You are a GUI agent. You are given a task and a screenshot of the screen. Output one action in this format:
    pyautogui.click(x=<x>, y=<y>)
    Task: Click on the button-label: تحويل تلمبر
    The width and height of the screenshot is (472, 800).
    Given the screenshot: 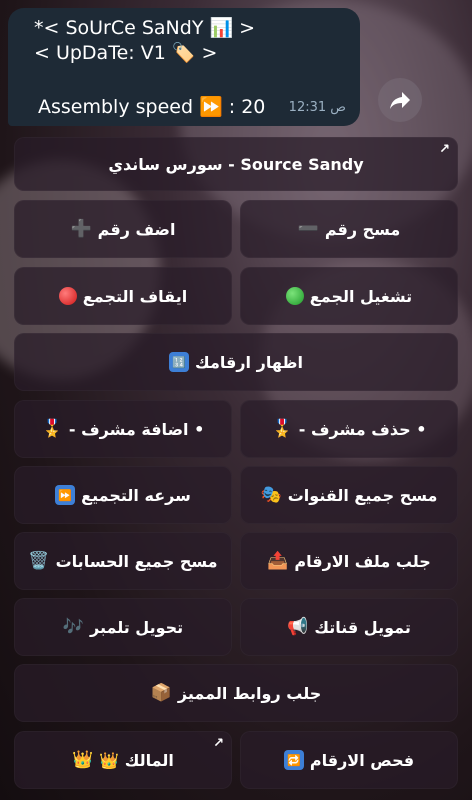 What is the action you would take?
    pyautogui.click(x=136, y=627)
    